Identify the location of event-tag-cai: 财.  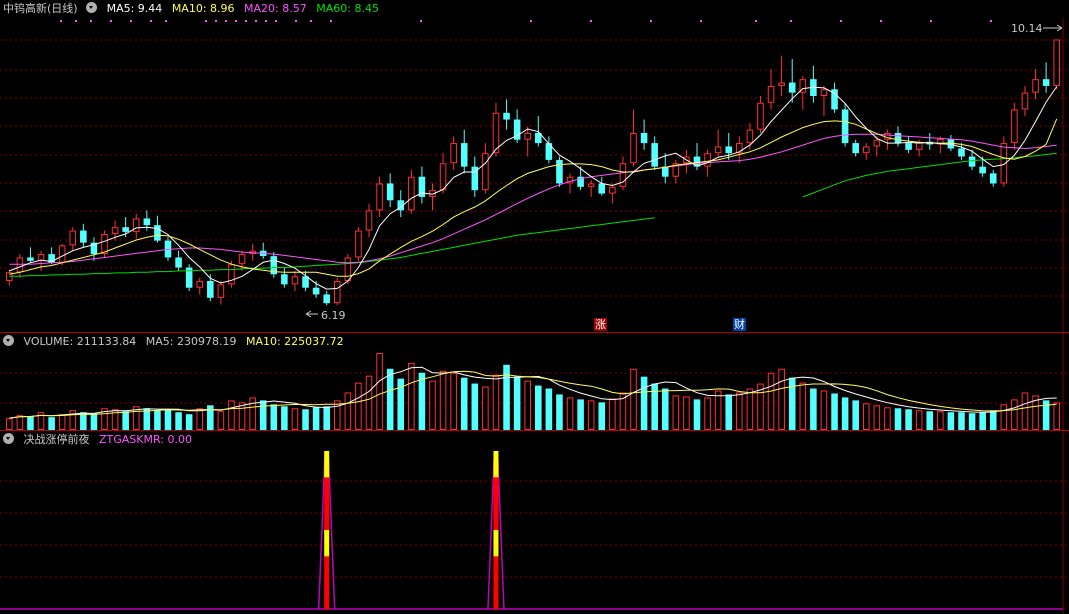
(739, 324).